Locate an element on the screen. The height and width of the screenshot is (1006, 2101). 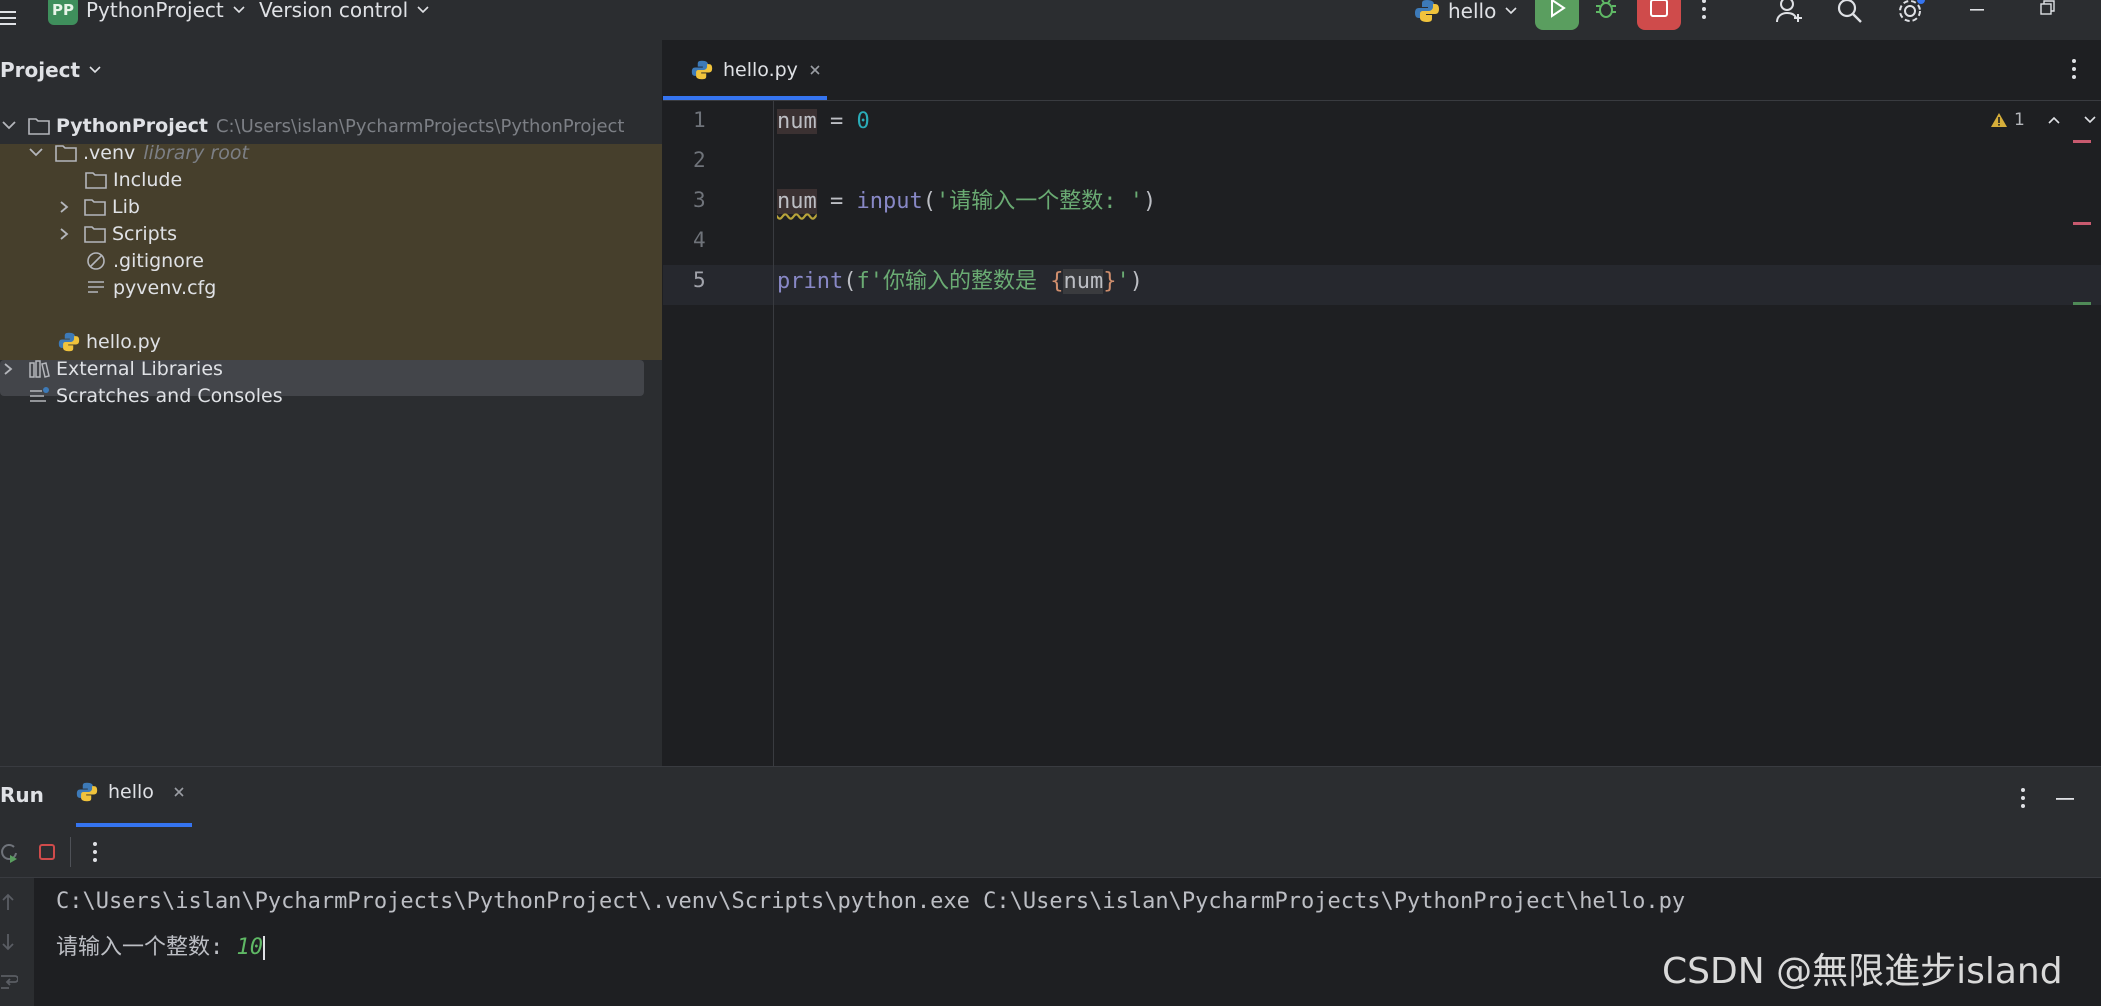
scratches-icon is located at coordinates (39, 396).